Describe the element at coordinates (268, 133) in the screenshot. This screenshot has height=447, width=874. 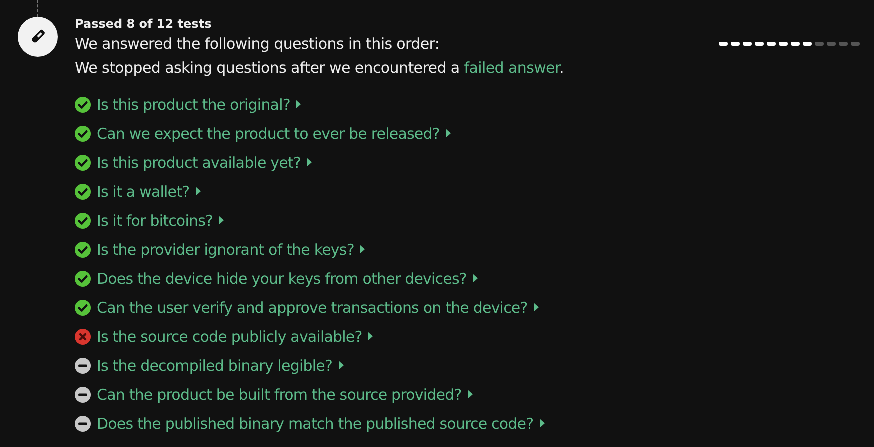
I see `question-link: Can we expect the product to ever be released?` at that location.